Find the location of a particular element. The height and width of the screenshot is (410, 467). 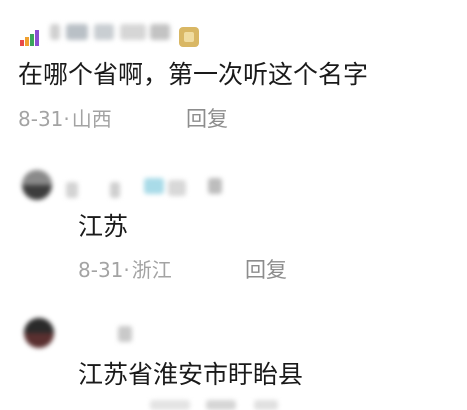

reply-meta: 8-31· 浙江 is located at coordinates (125, 270).